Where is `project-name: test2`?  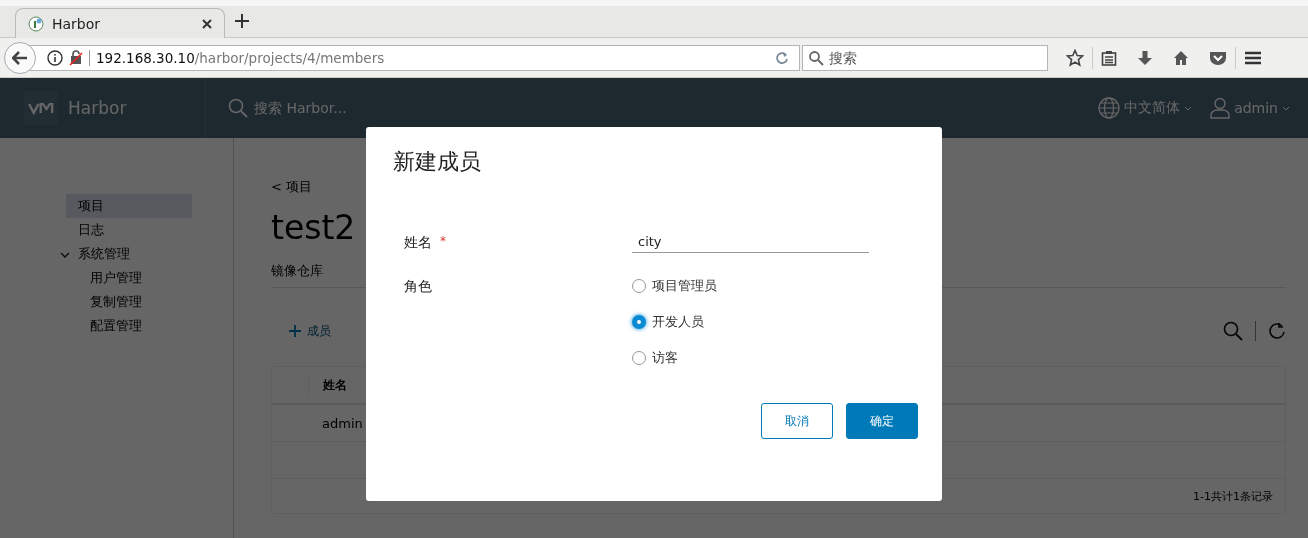
project-name: test2 is located at coordinates (313, 227).